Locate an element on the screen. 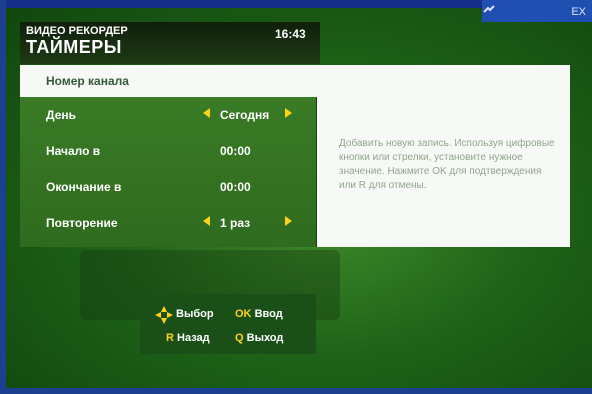 This screenshot has height=394, width=592. back-key: R Назад is located at coordinates (188, 338).